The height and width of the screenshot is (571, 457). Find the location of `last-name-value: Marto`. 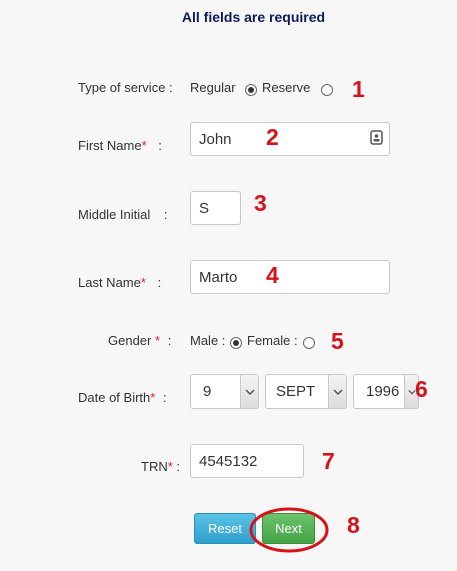

last-name-value: Marto is located at coordinates (218, 277).